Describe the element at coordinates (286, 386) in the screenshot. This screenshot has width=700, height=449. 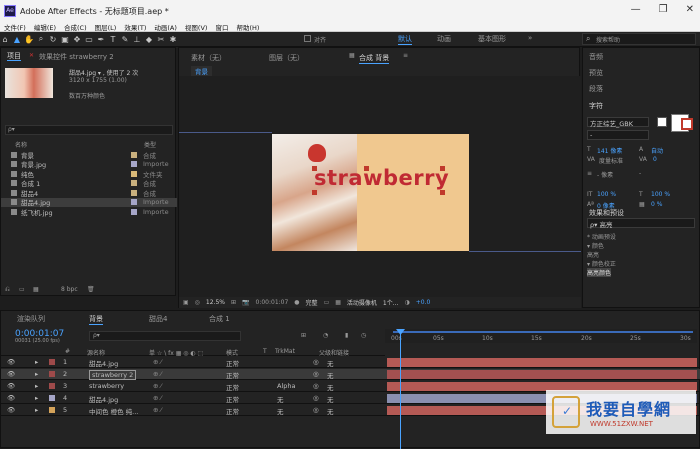
I see `layer-trkmat: Alpha` at that location.